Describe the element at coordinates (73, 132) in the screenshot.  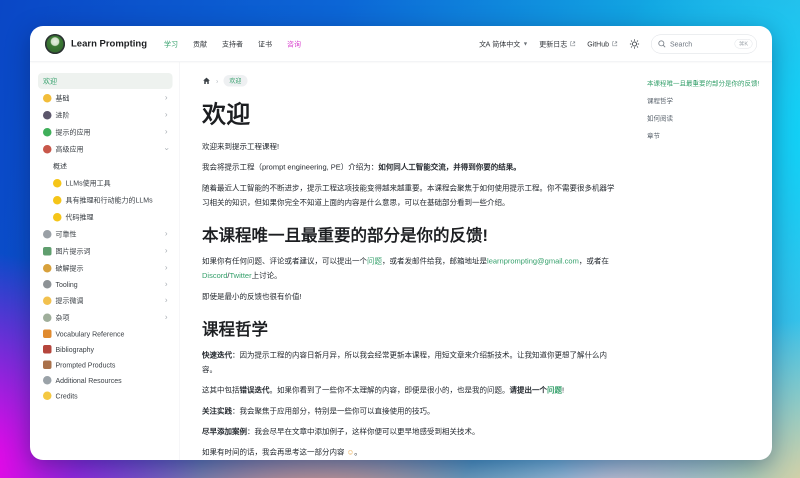
I see `sidebar-item-label: 提示的应用` at that location.